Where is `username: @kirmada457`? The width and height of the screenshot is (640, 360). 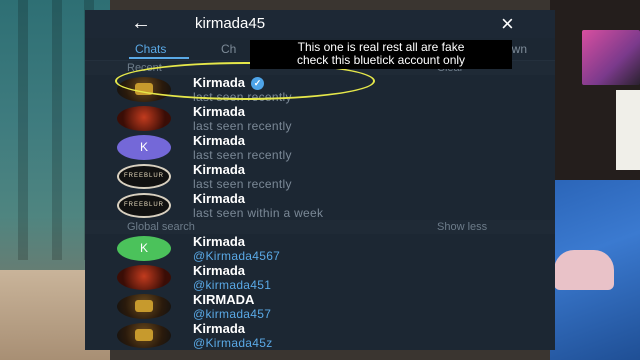 username: @kirmada457 is located at coordinates (232, 314).